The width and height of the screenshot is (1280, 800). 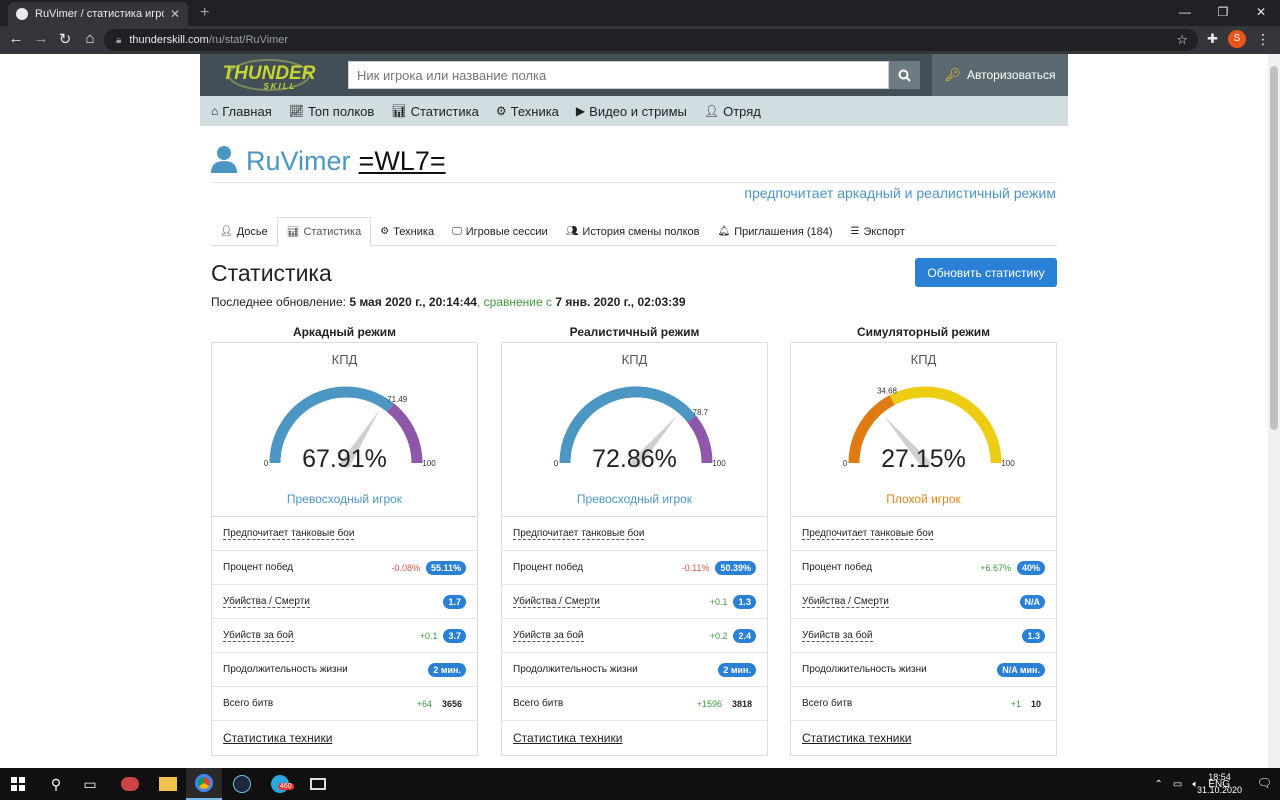 I want to click on lock-icon: 🔒︎, so click(x=119, y=40).